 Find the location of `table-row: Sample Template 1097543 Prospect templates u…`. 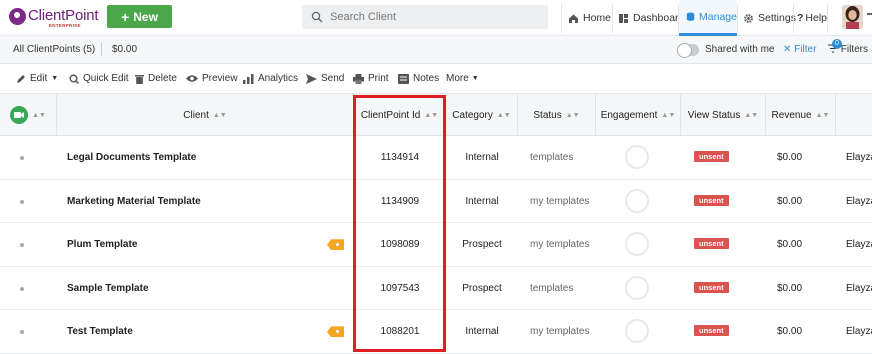

table-row: Sample Template 1097543 Prospect templates u… is located at coordinates (436, 288).